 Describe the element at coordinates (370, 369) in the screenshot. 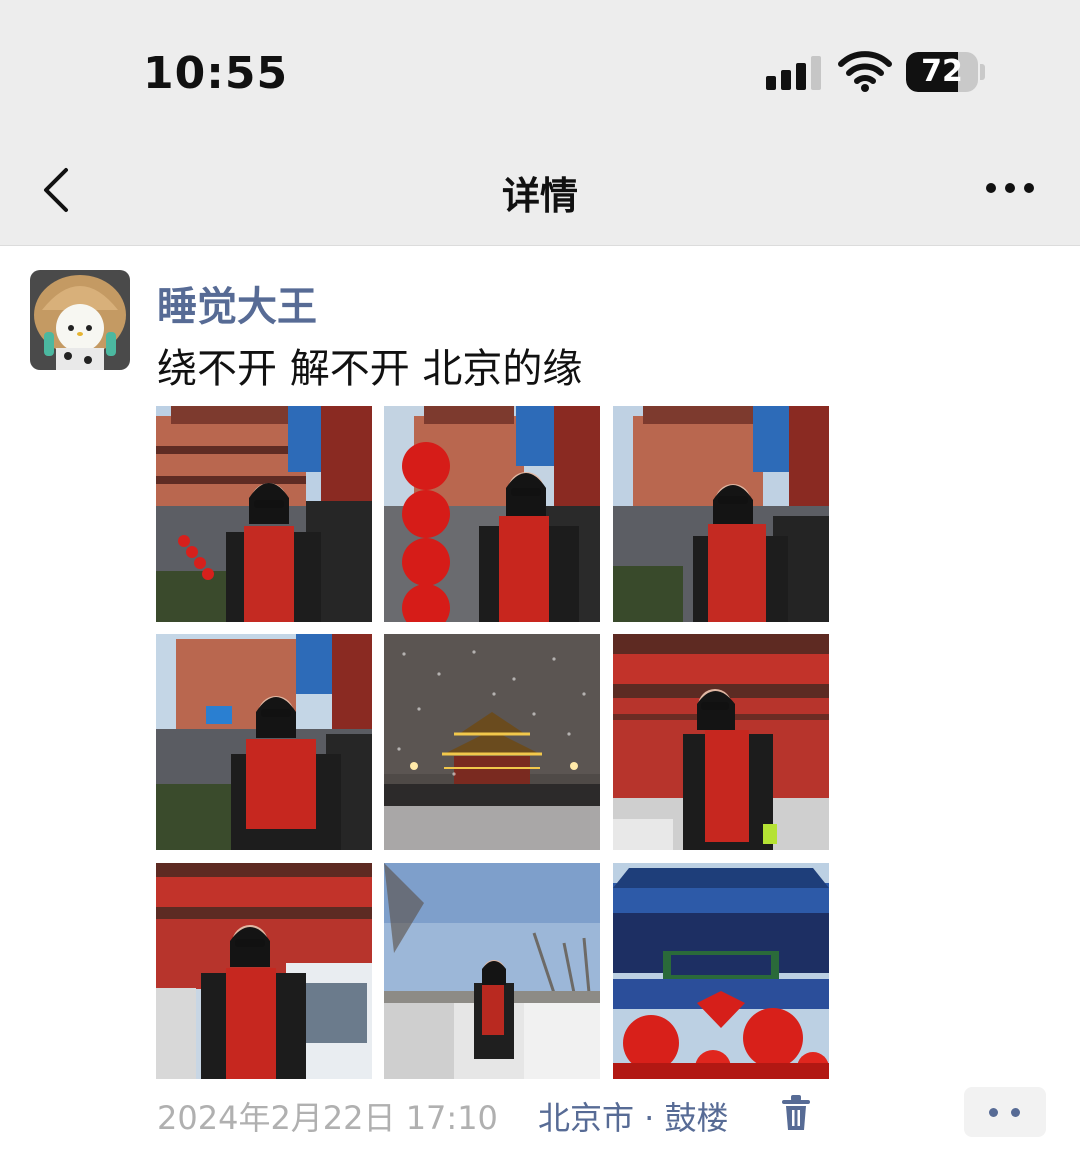

I see `post-text: 绕不开 解不开 北京的缘` at that location.